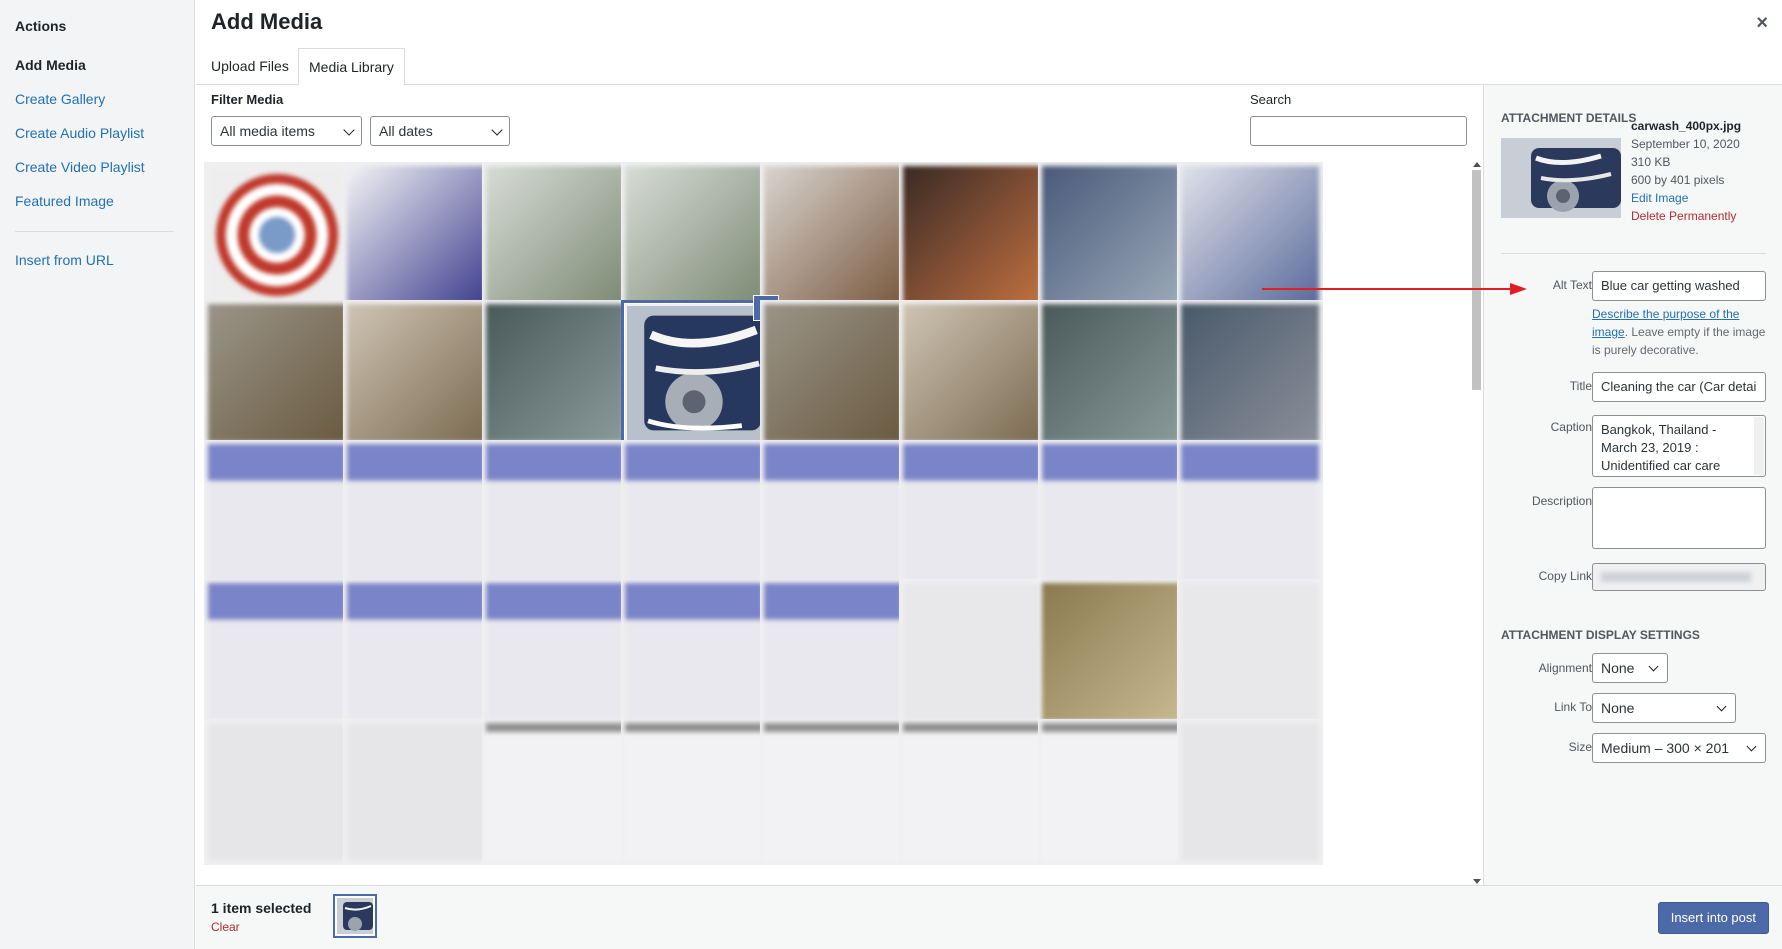 This screenshot has height=949, width=1782. Describe the element at coordinates (250, 66) in the screenshot. I see `tab-upload-files: Upload Files` at that location.